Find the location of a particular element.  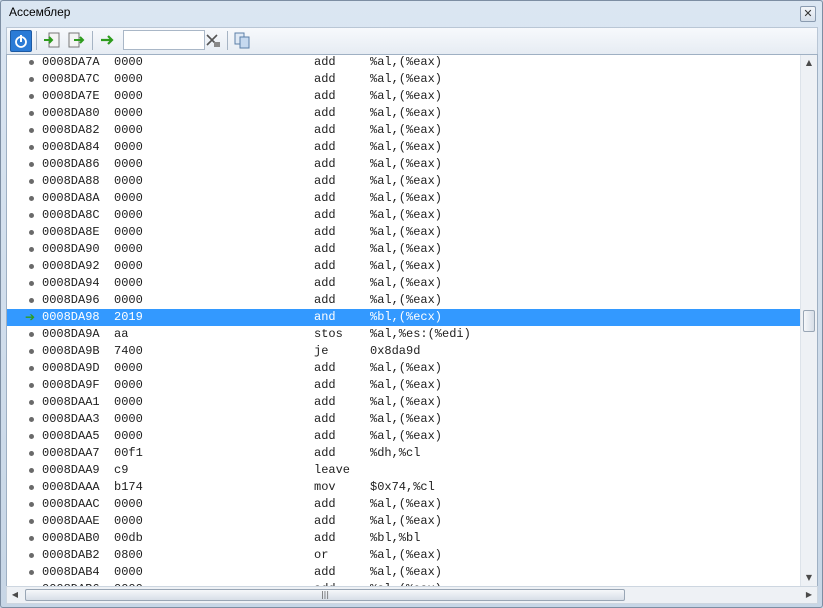

instruction-row: 0008DA86 0000 add %al,(%eax) is located at coordinates (403, 164).